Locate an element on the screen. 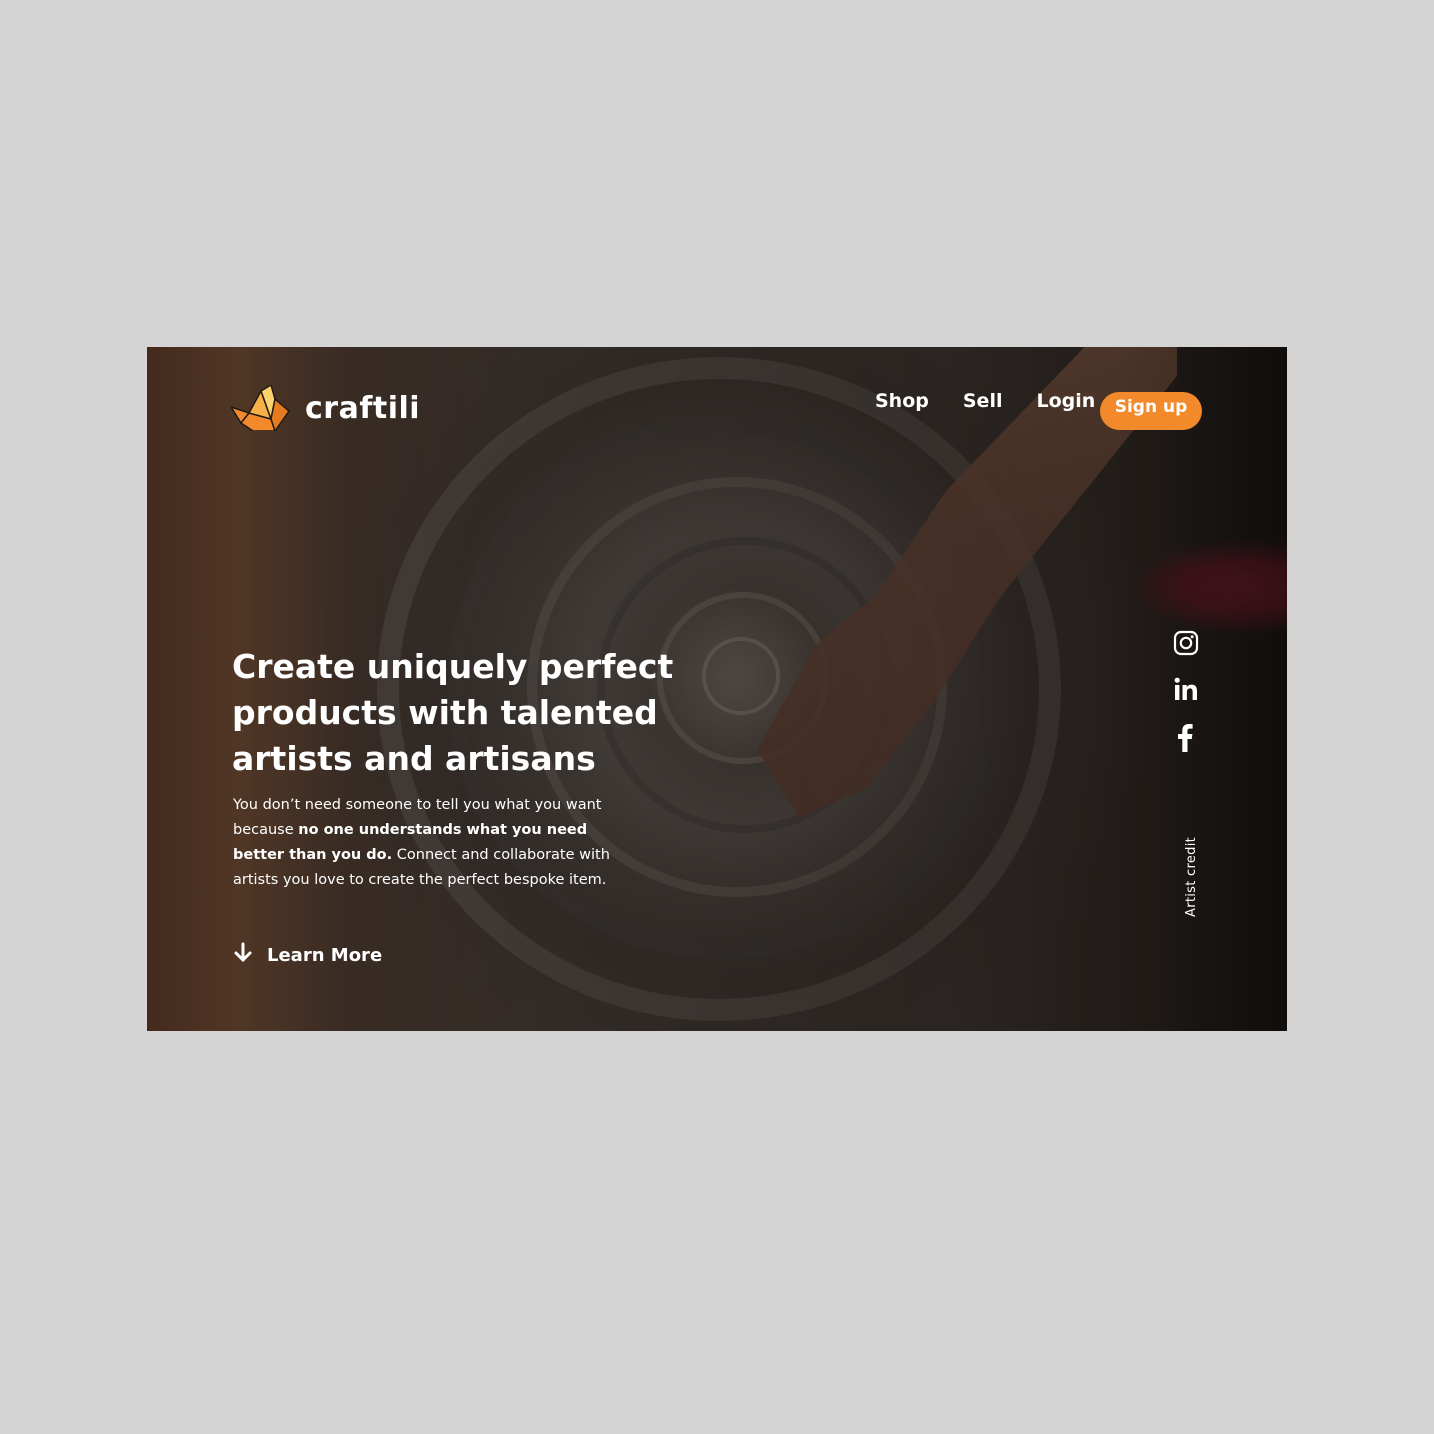  social-links is located at coordinates (1186, 693).